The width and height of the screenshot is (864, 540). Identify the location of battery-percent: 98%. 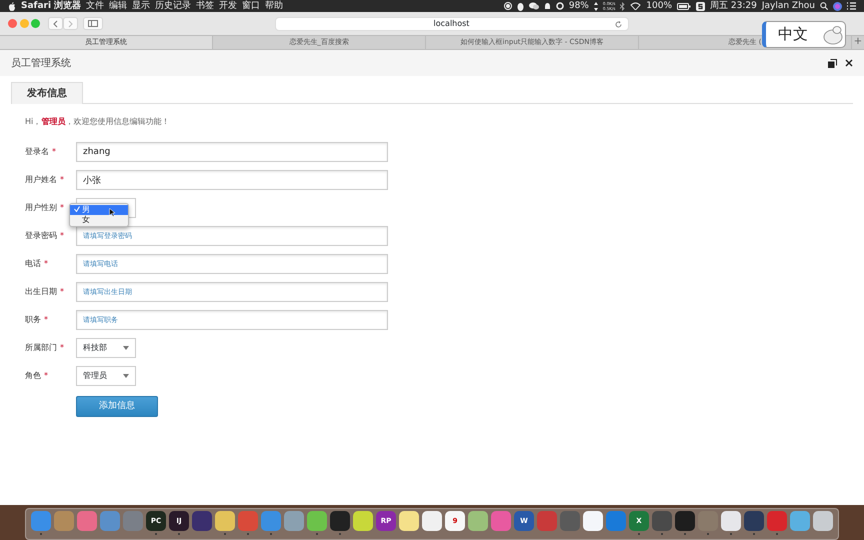
(578, 6).